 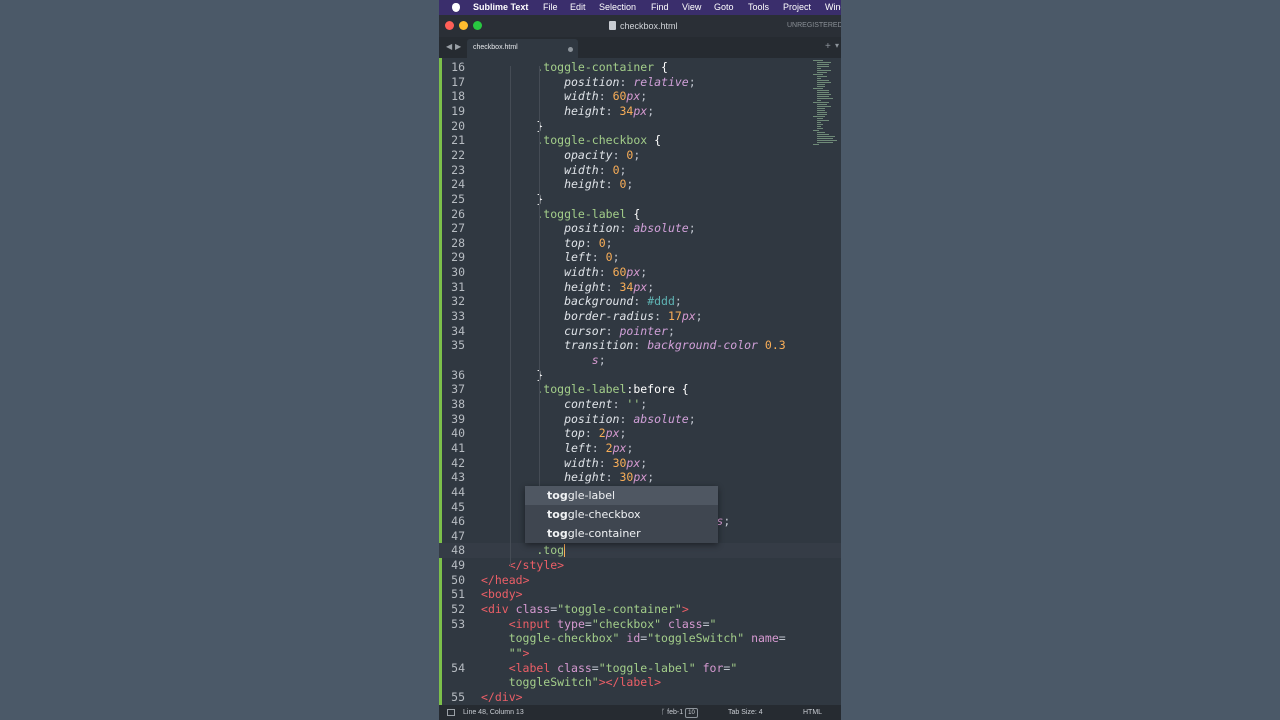 I want to click on code-line: 39 position: absolute;, so click(x=640, y=419).